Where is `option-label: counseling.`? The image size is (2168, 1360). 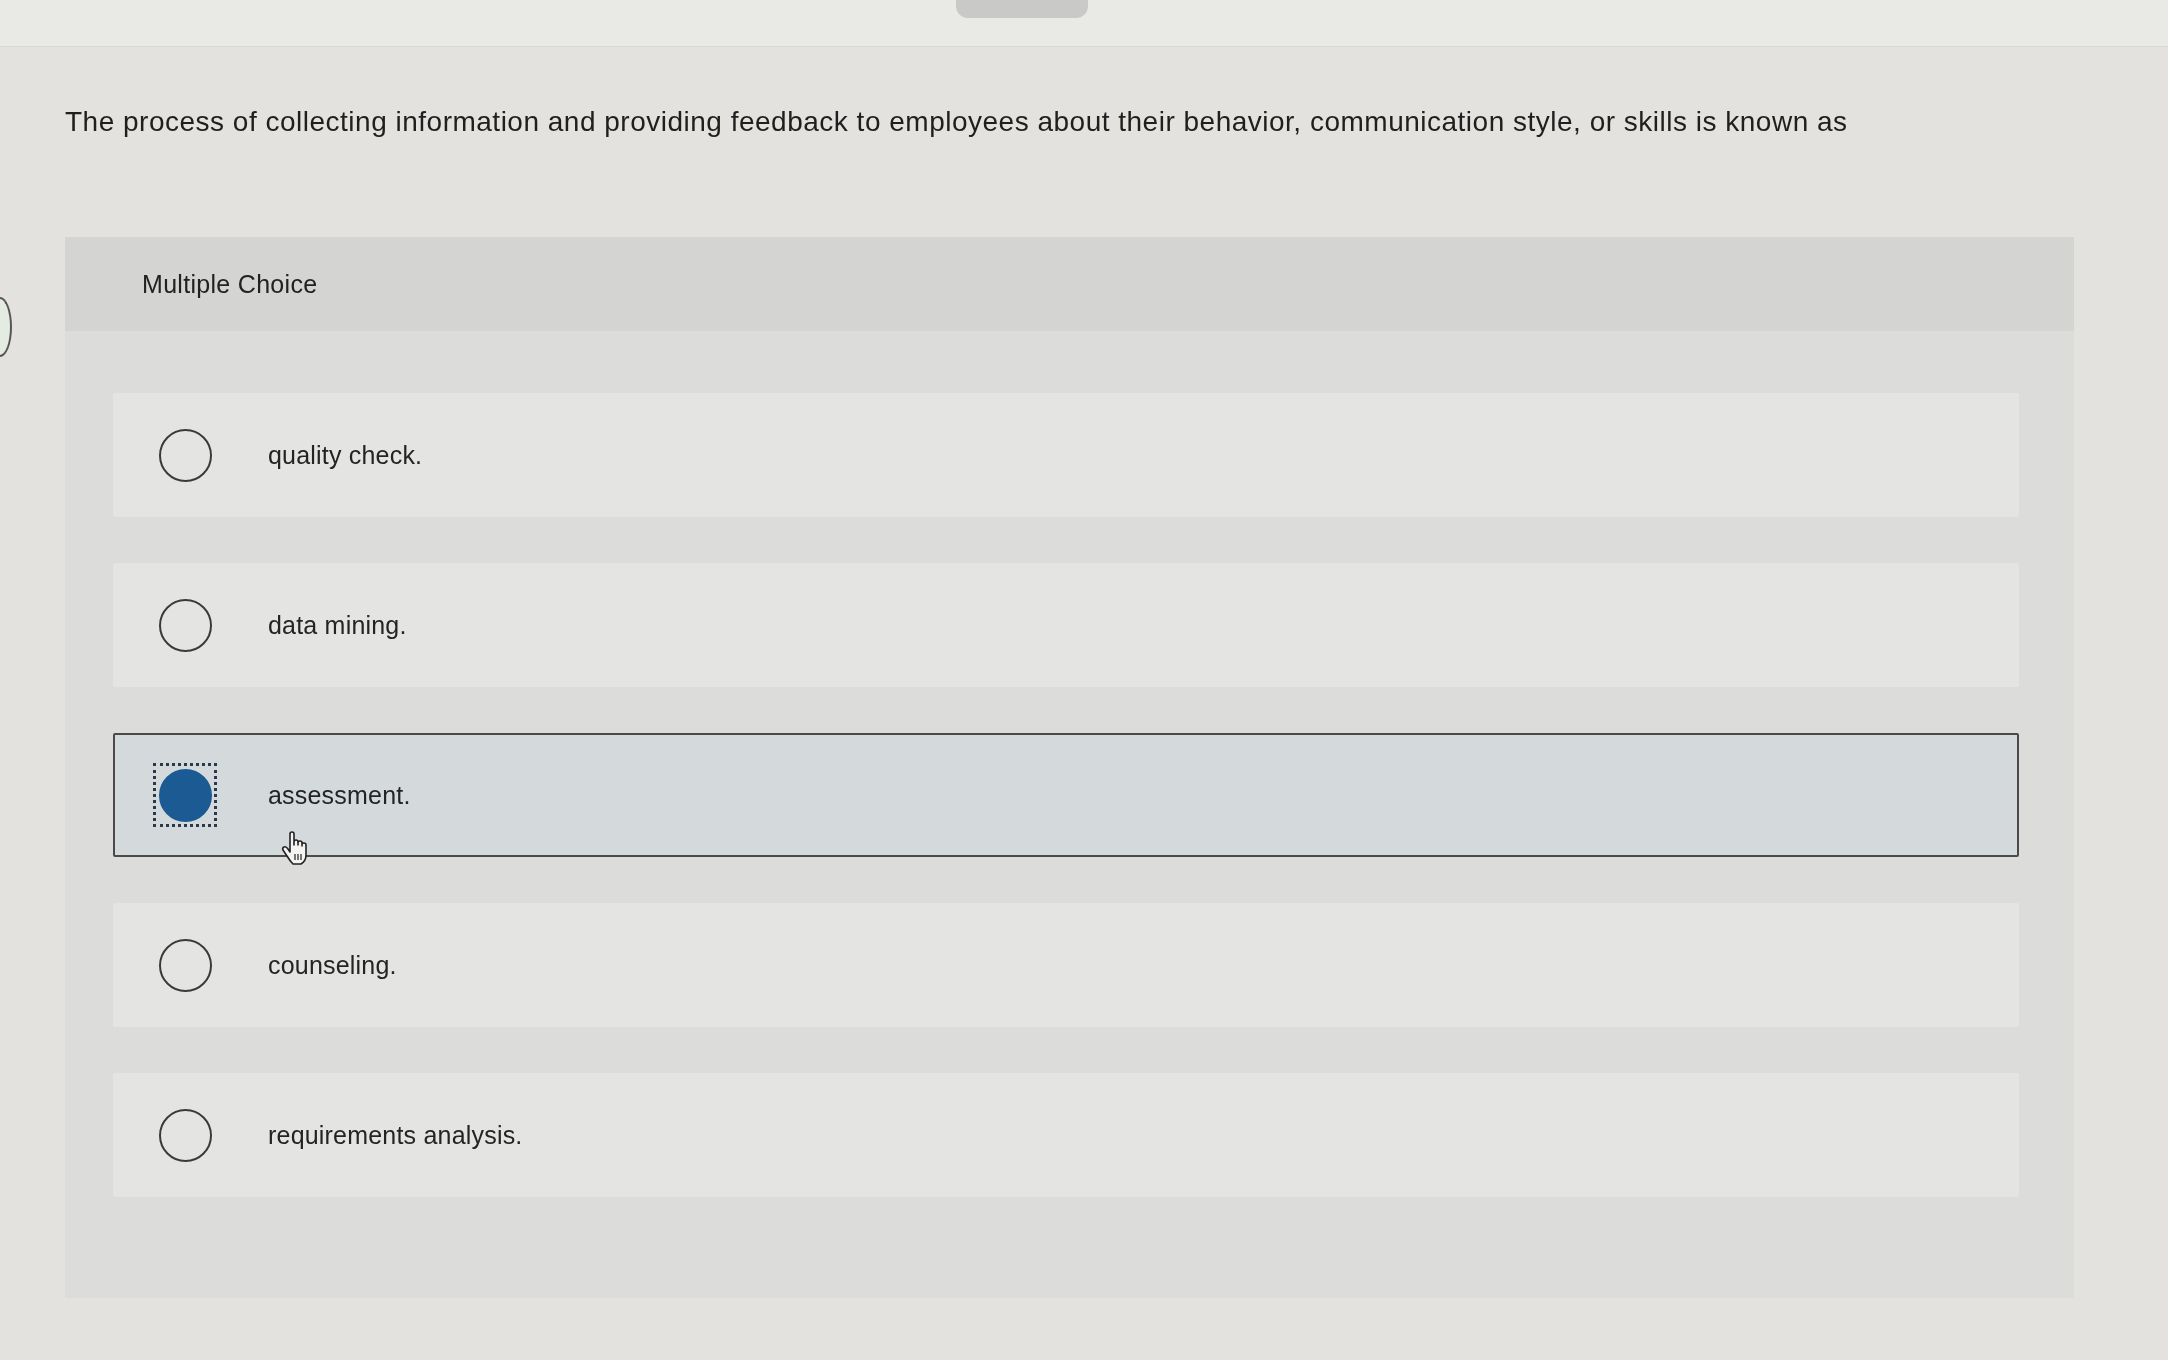
option-label: counseling. is located at coordinates (332, 965).